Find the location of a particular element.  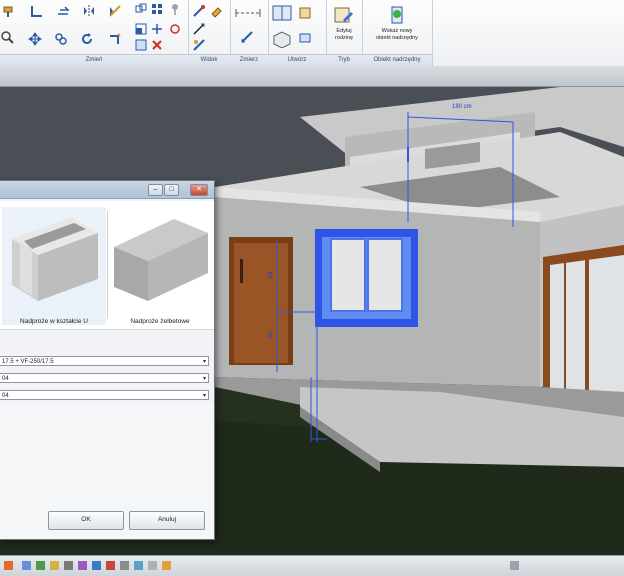

worksets-icon is located at coordinates (514, 565).